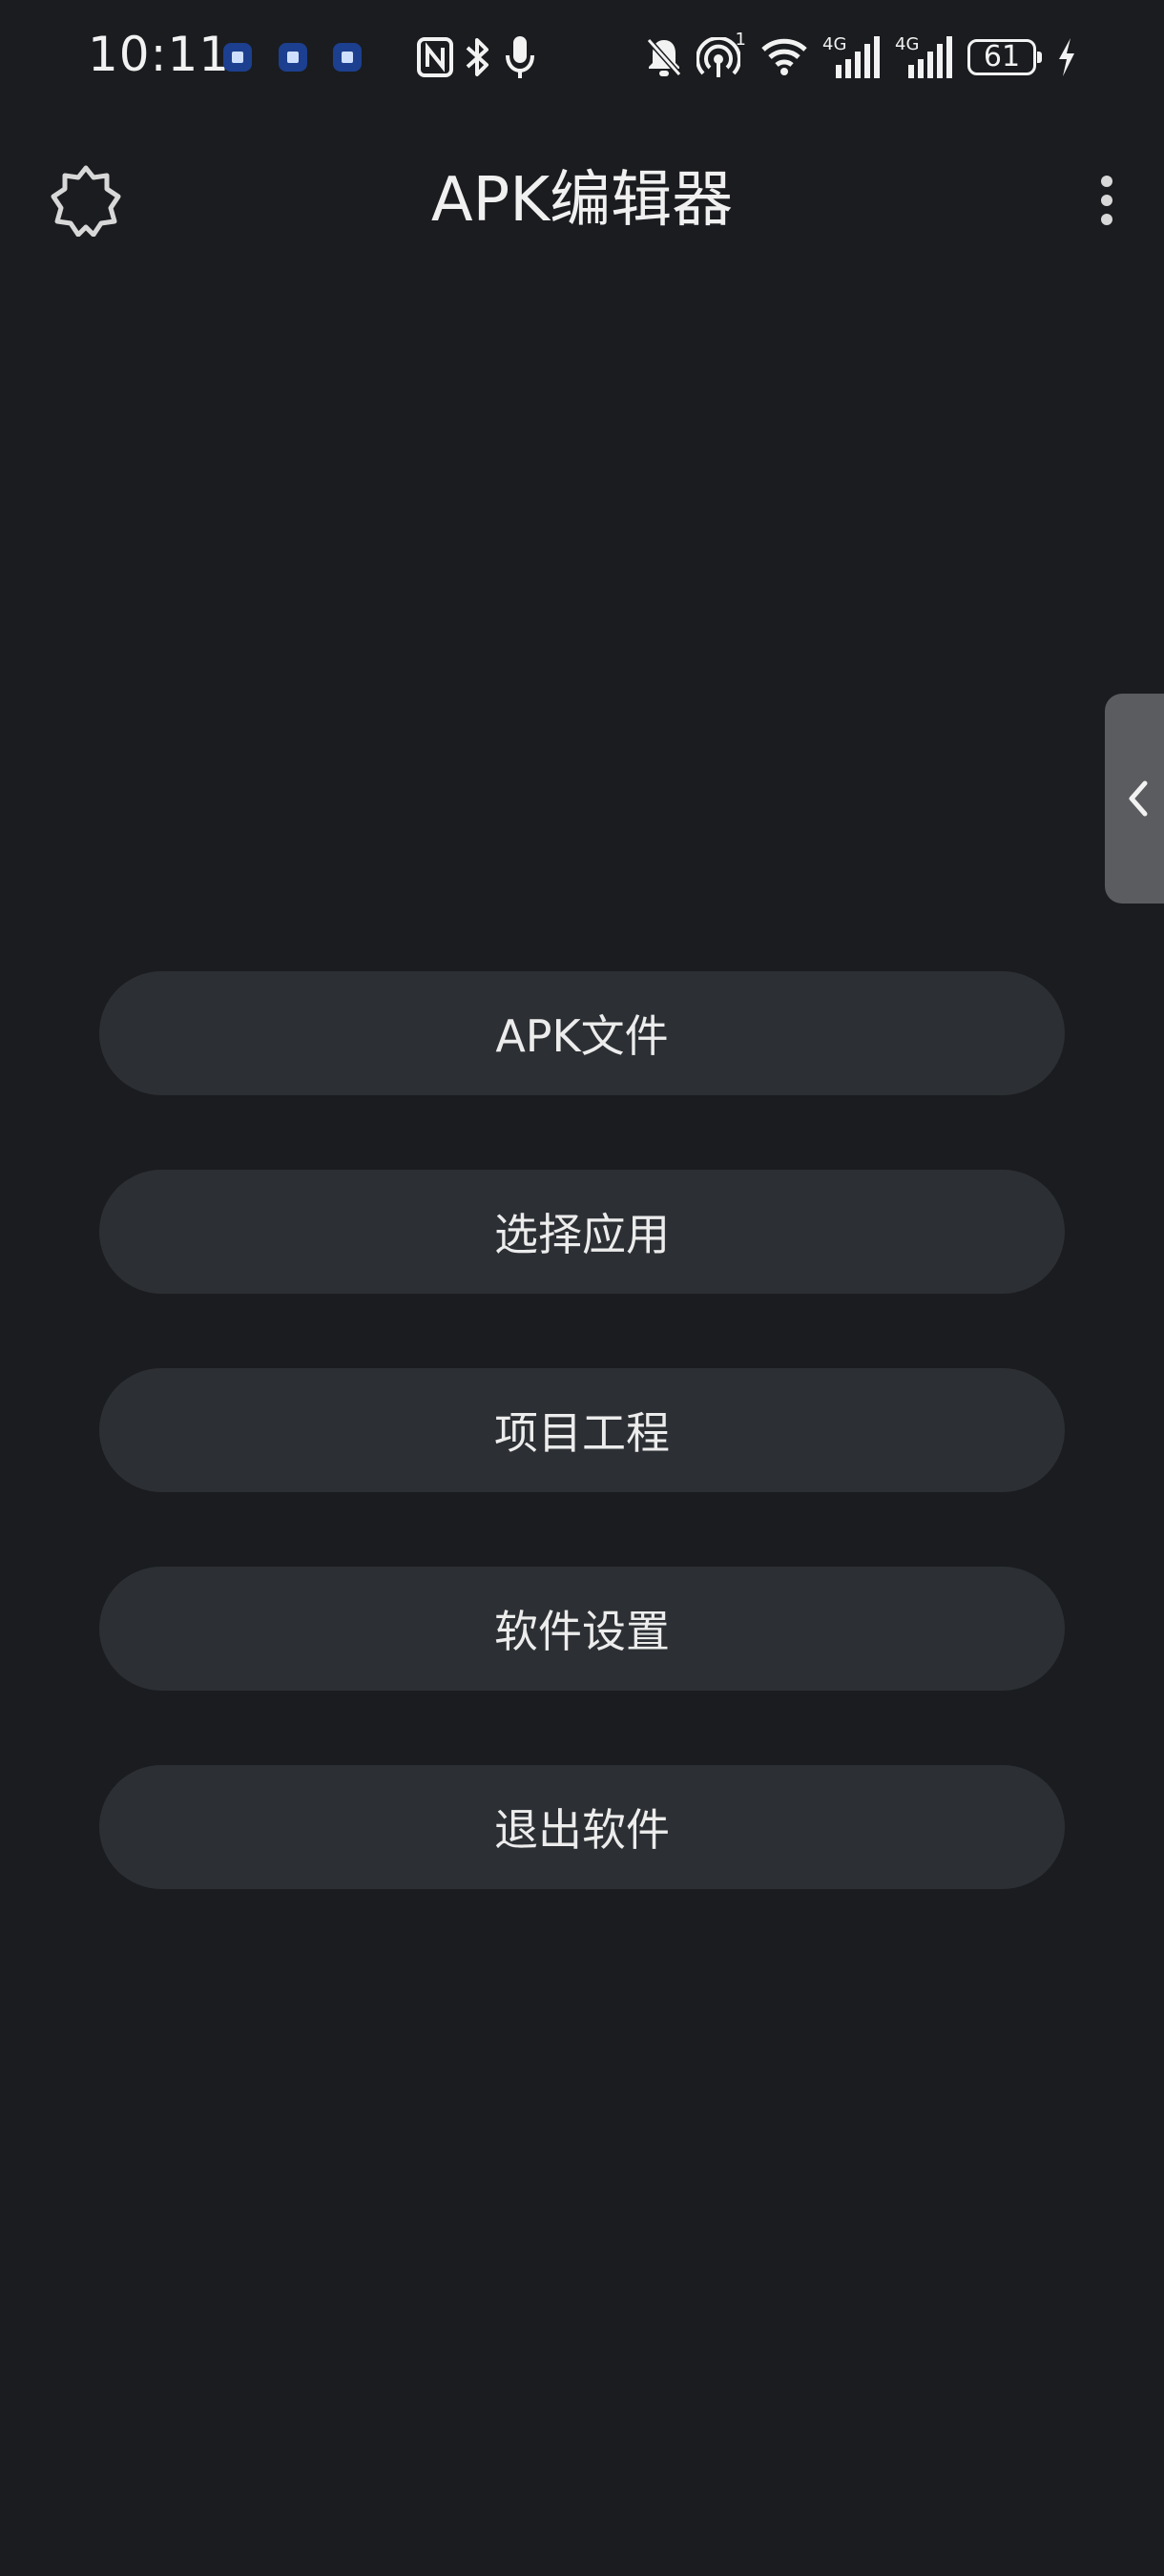 This screenshot has width=1164, height=2576. Describe the element at coordinates (1067, 57) in the screenshot. I see `charging-icon` at that location.